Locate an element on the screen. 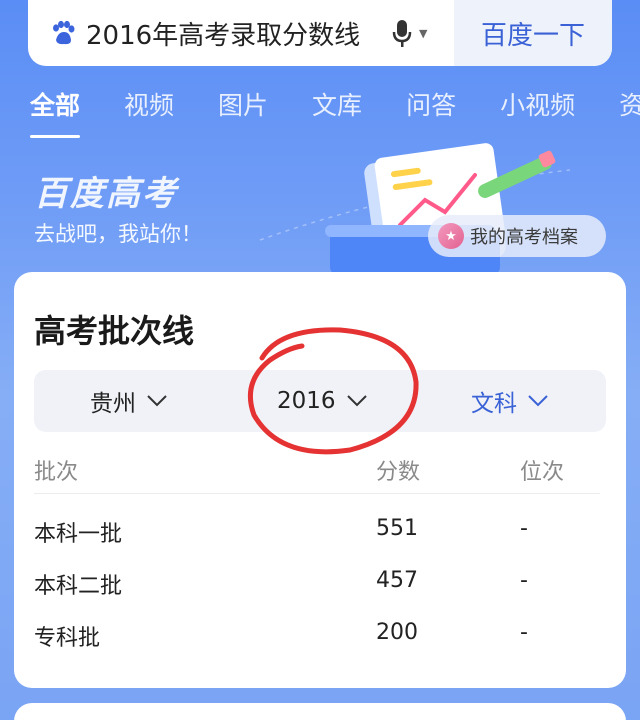 The image size is (640, 720). archive-label: 我的高考档案 is located at coordinates (524, 237).